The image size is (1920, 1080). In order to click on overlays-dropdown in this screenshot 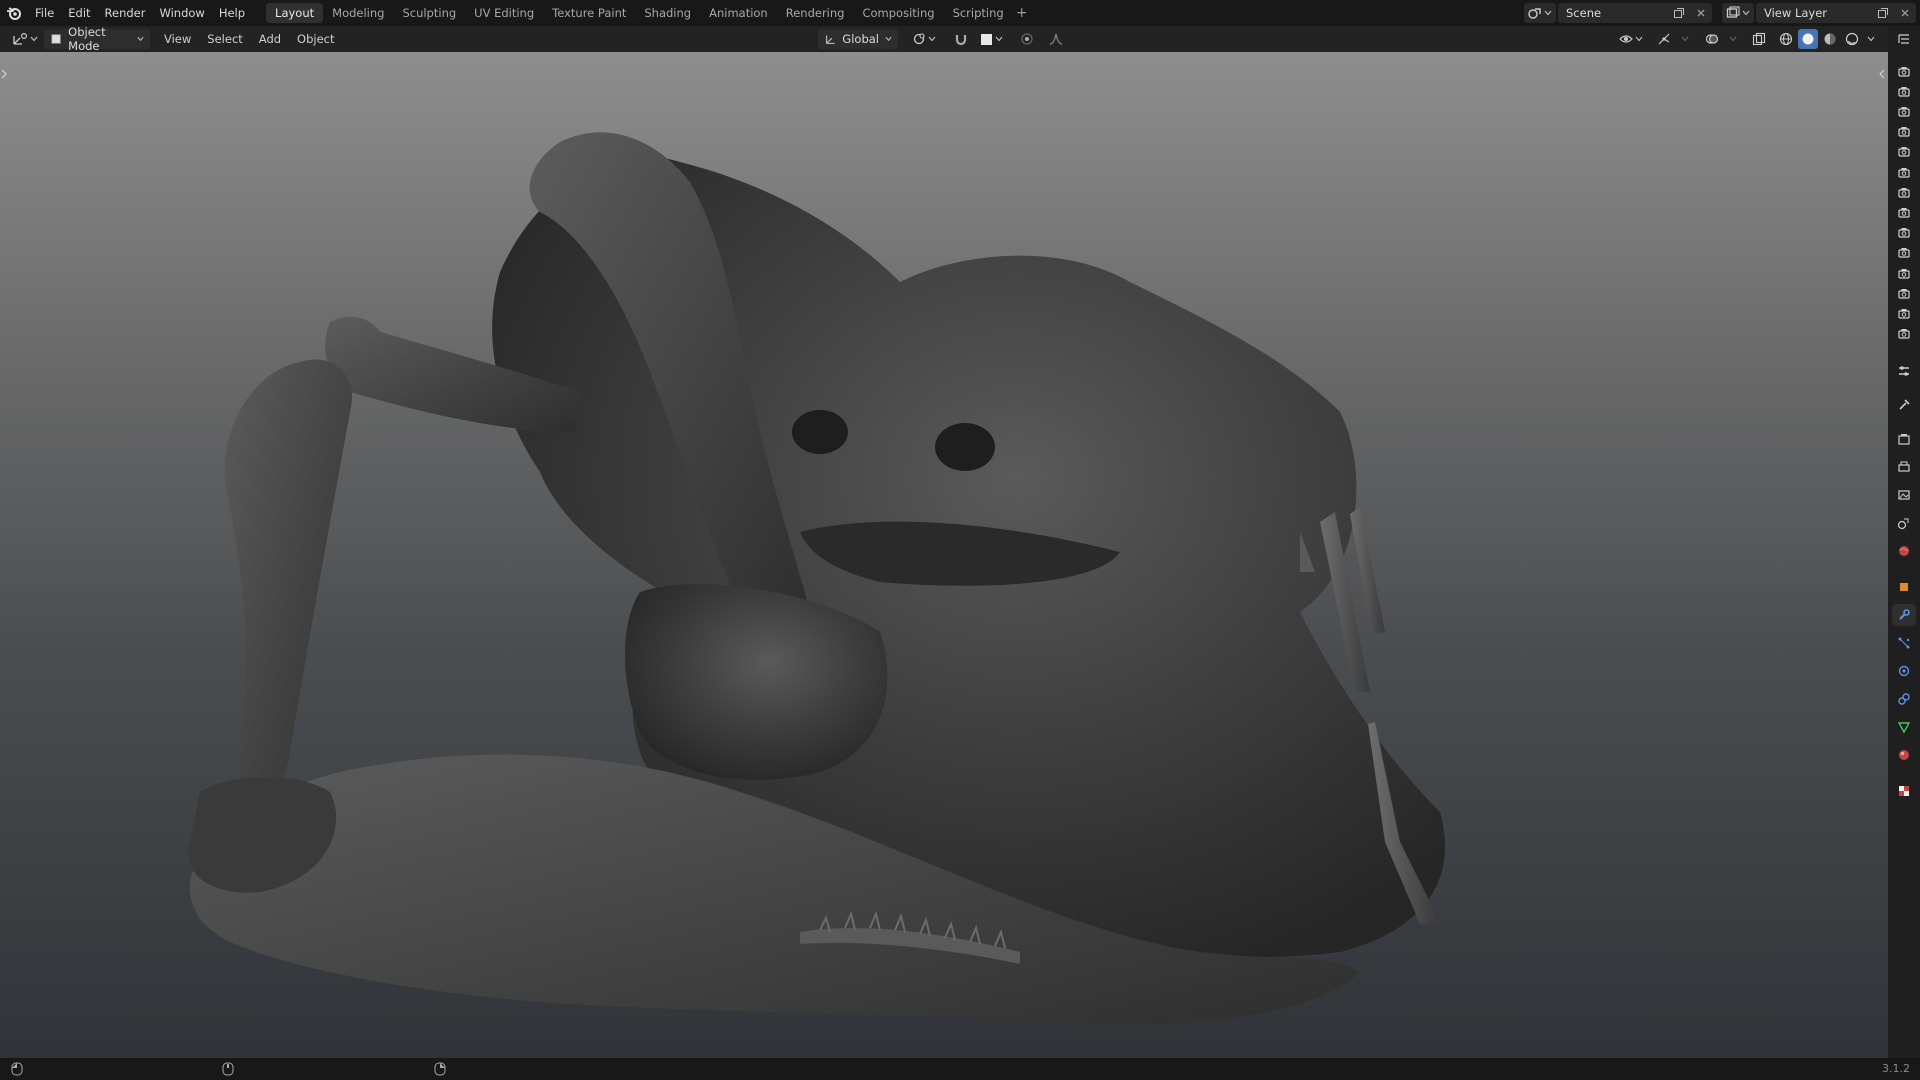, I will do `click(1733, 39)`.